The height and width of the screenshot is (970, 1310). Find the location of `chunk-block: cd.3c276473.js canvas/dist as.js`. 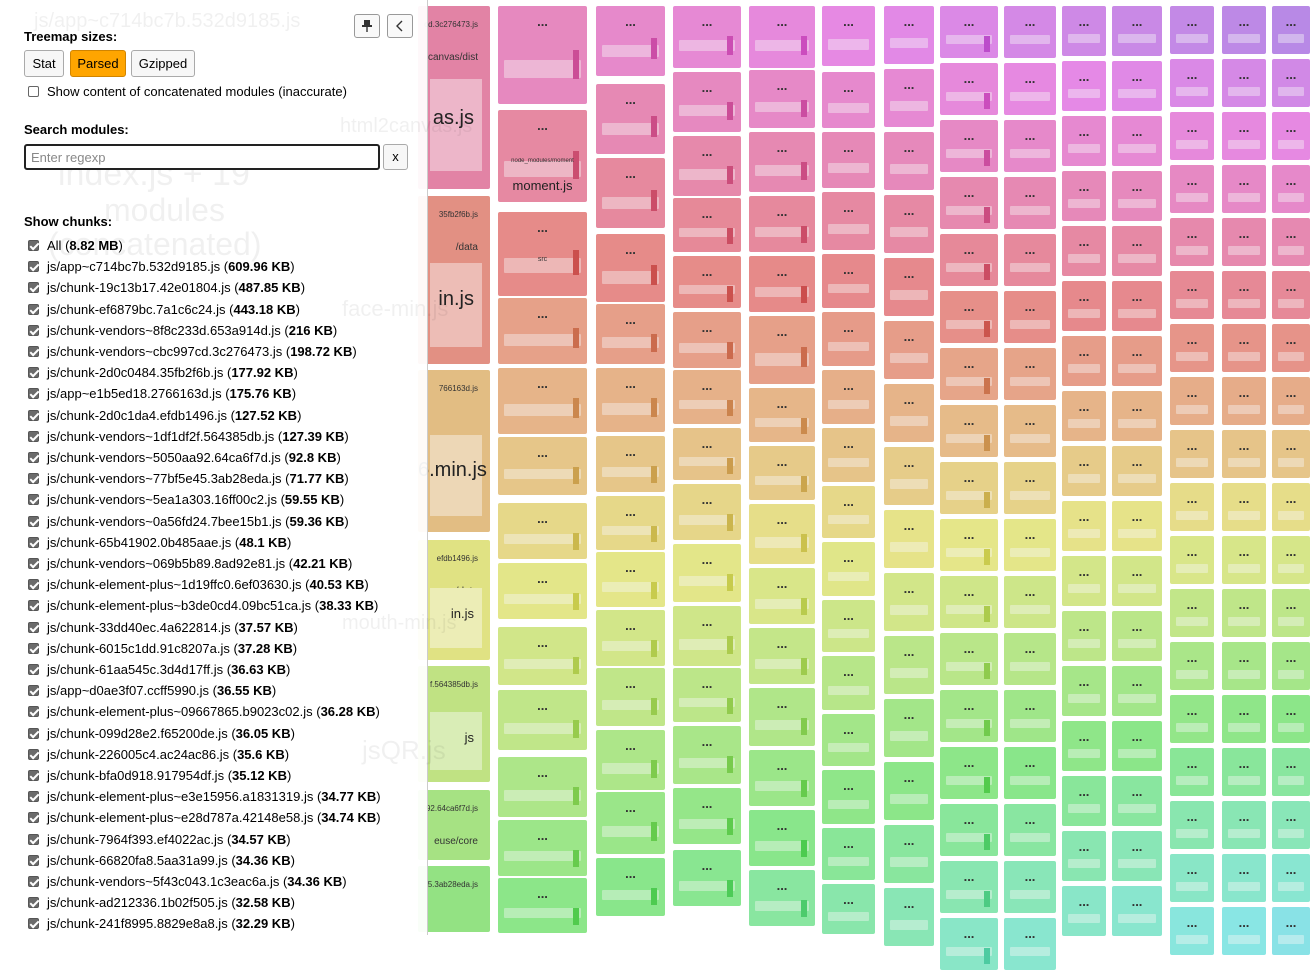

chunk-block: cd.3c276473.js canvas/dist as.js is located at coordinates (454, 97).